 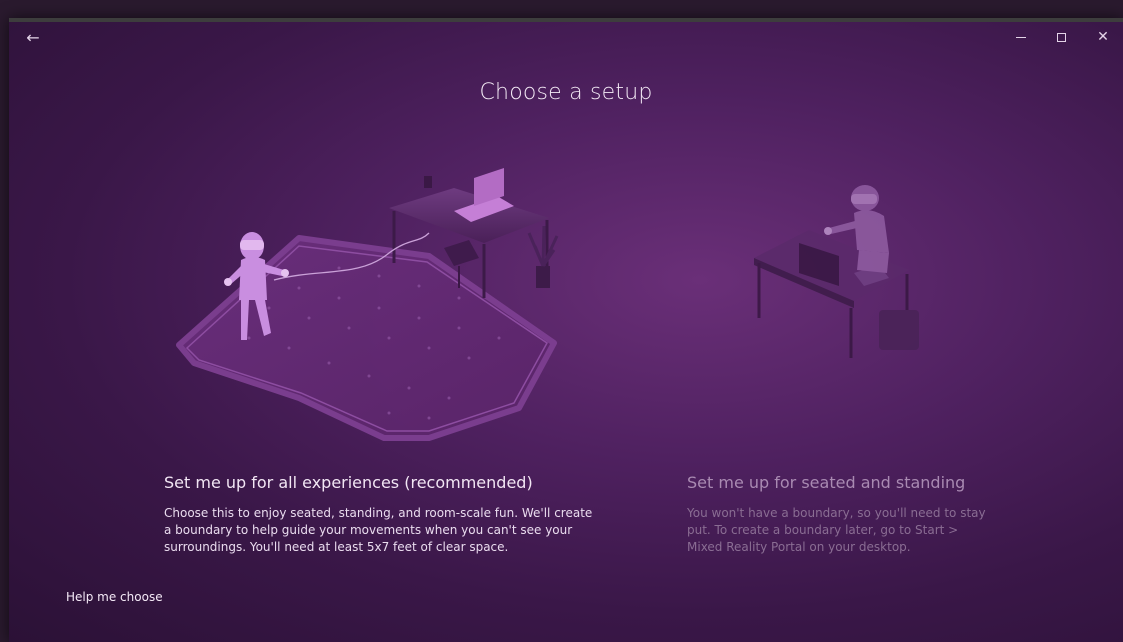 I want to click on all-experiences-option, so click(x=367, y=304).